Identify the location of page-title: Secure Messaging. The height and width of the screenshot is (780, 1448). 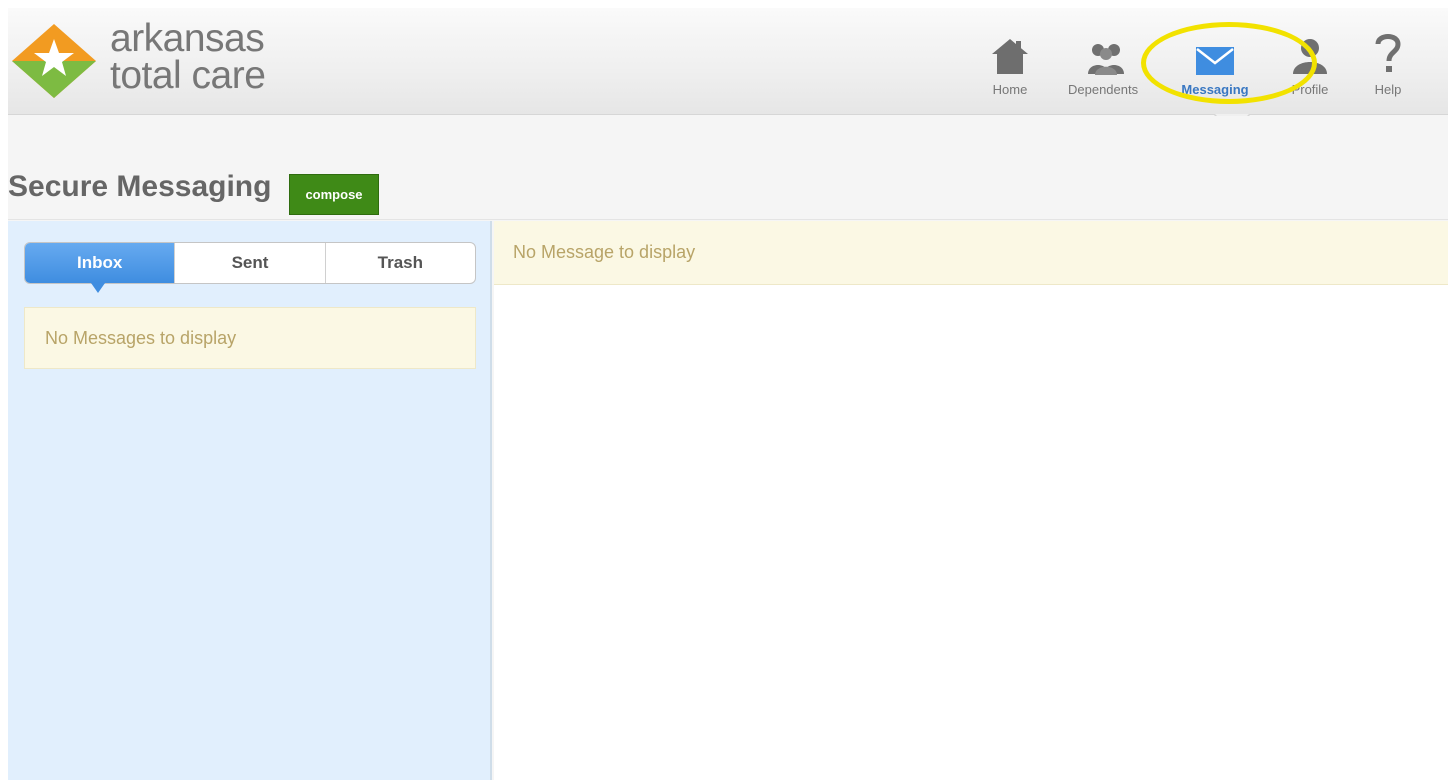
(140, 186).